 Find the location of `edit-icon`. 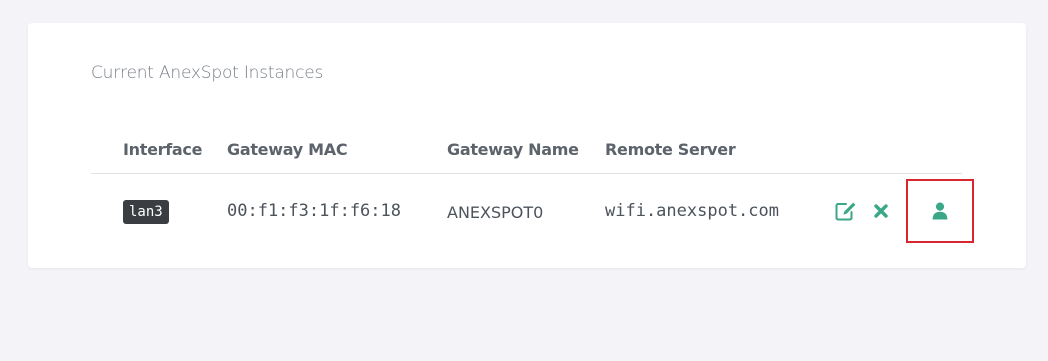

edit-icon is located at coordinates (846, 211).